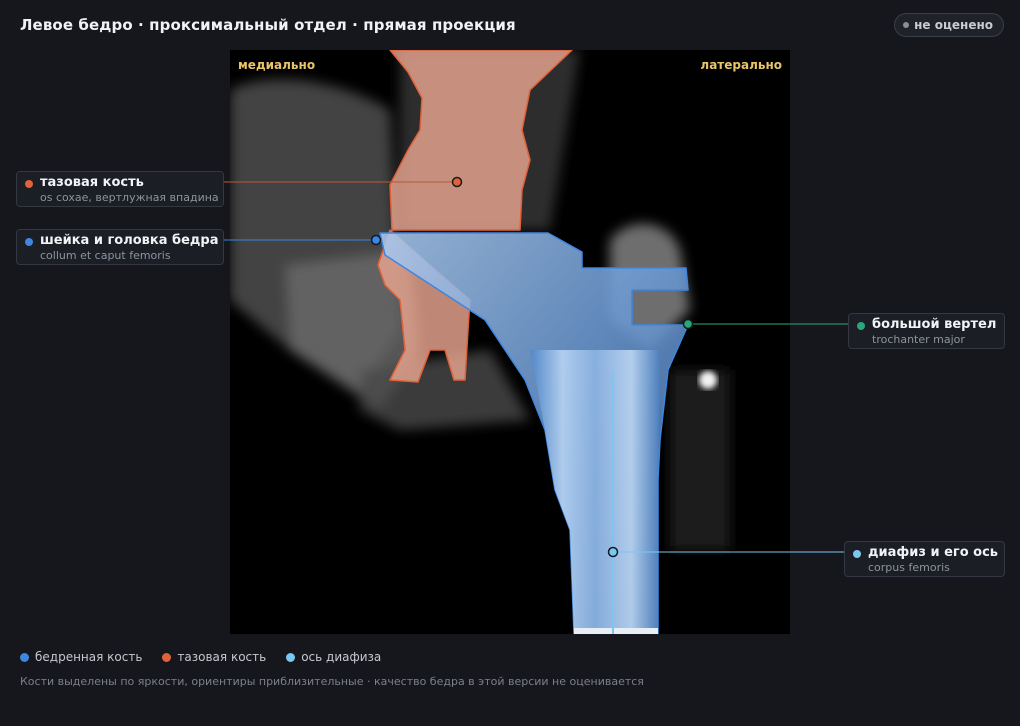 The height and width of the screenshot is (726, 1020). Describe the element at coordinates (857, 554) in the screenshot. I see `shaft-dot-icon` at that location.